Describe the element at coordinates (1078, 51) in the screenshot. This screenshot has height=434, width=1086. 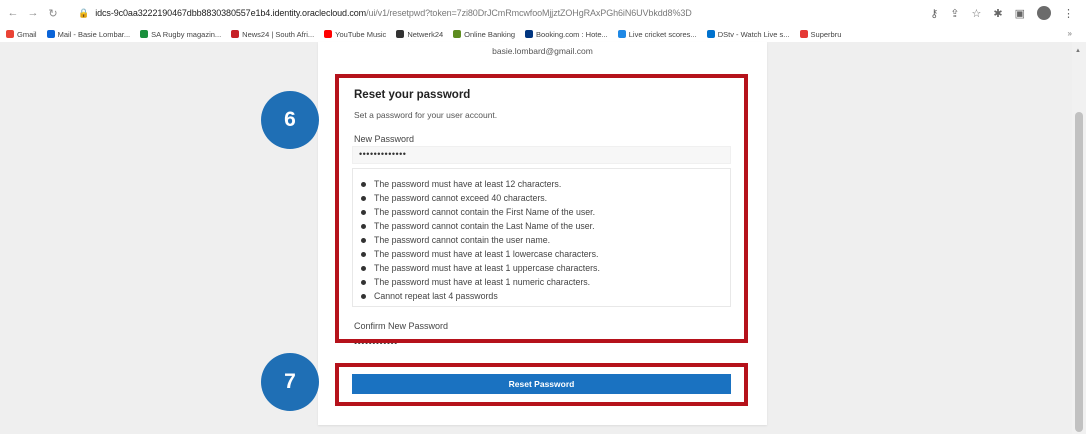
I see `scroll-up-icon: ▲` at that location.